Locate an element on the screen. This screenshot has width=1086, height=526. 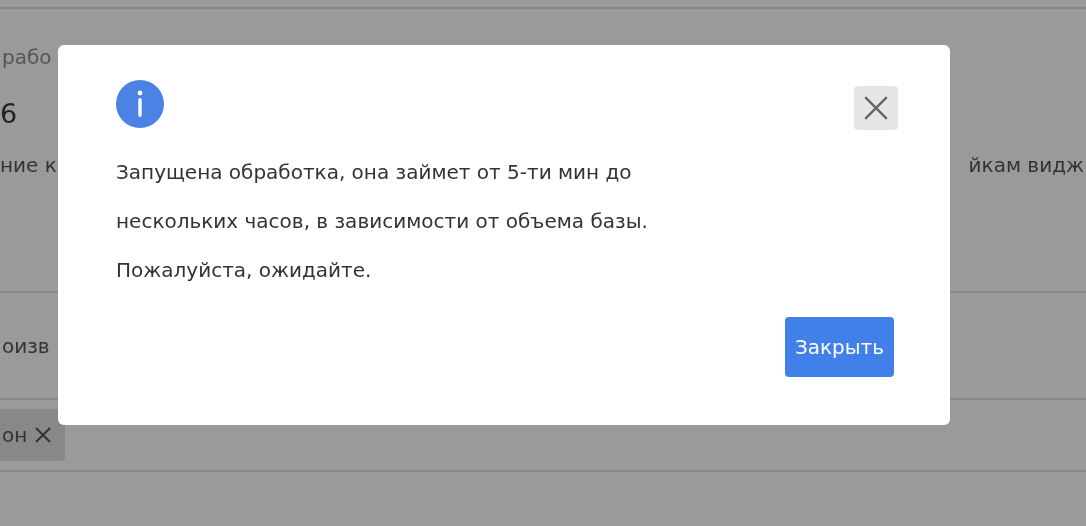
dialog-message: Запущена обработка, она займет от 5-ти мин до нескольких часов, в зависимости от объема базы. Пожалуйста, ожидайте. is located at coordinates (382, 221).